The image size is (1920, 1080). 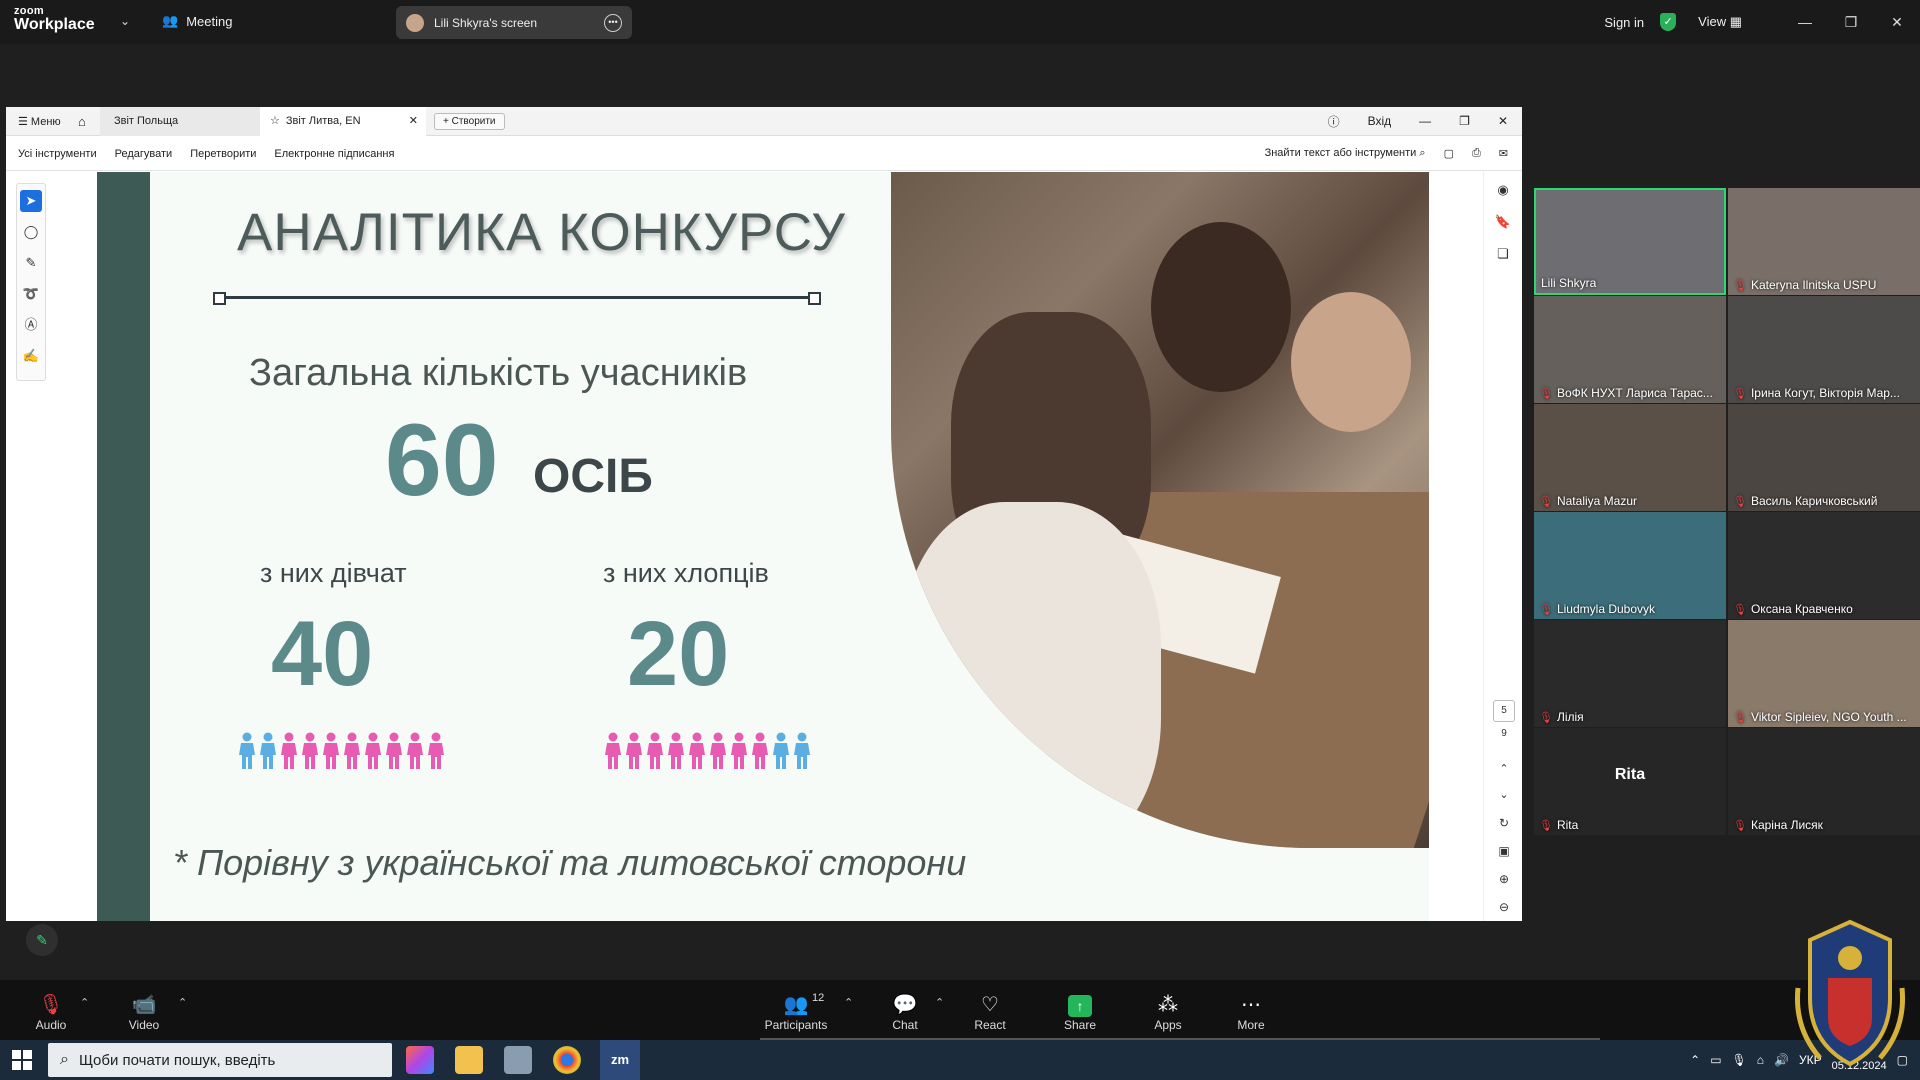 I want to click on girls-people-icons, so click(x=341, y=751).